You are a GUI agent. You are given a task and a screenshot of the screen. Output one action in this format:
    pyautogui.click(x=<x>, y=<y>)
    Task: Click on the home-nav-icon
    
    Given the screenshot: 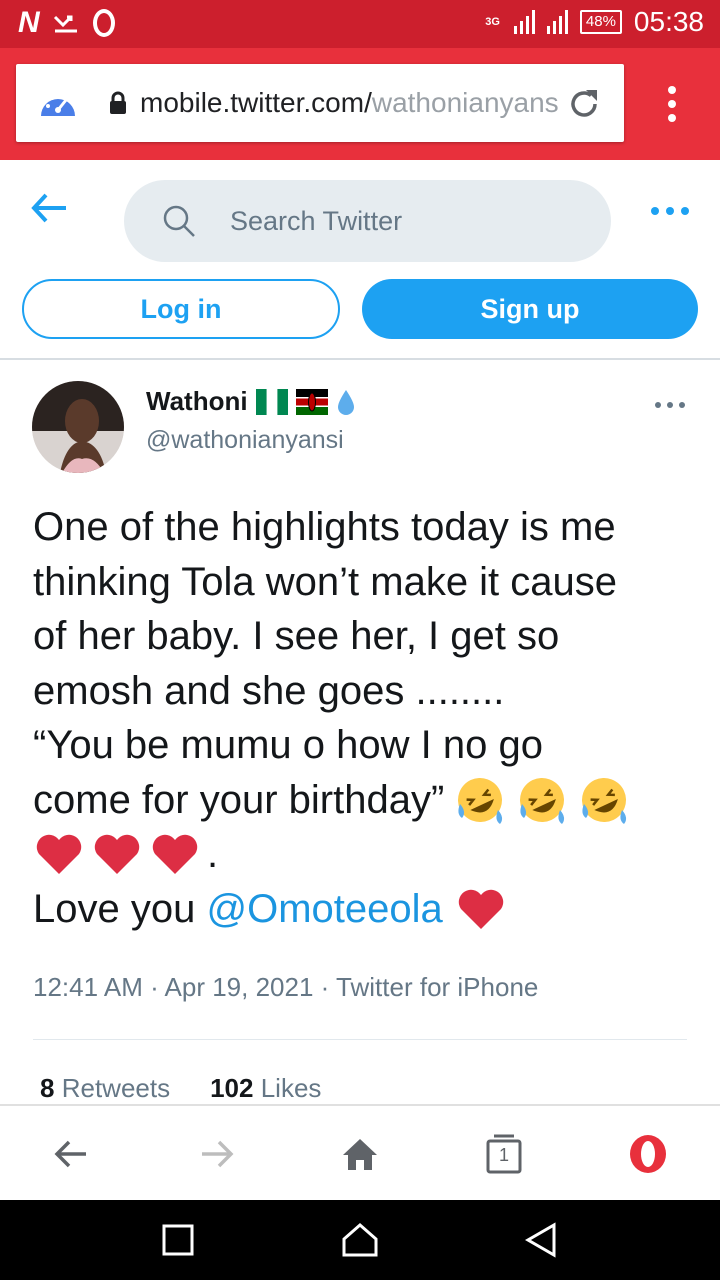 What is the action you would take?
    pyautogui.click(x=360, y=1240)
    